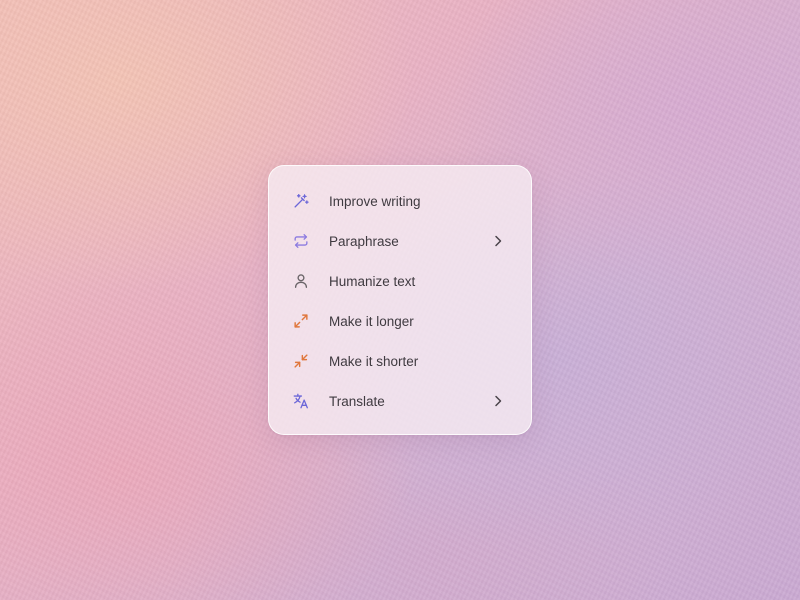 This screenshot has width=800, height=600. I want to click on menu-item-make-shorter: Make it shorter, so click(400, 361).